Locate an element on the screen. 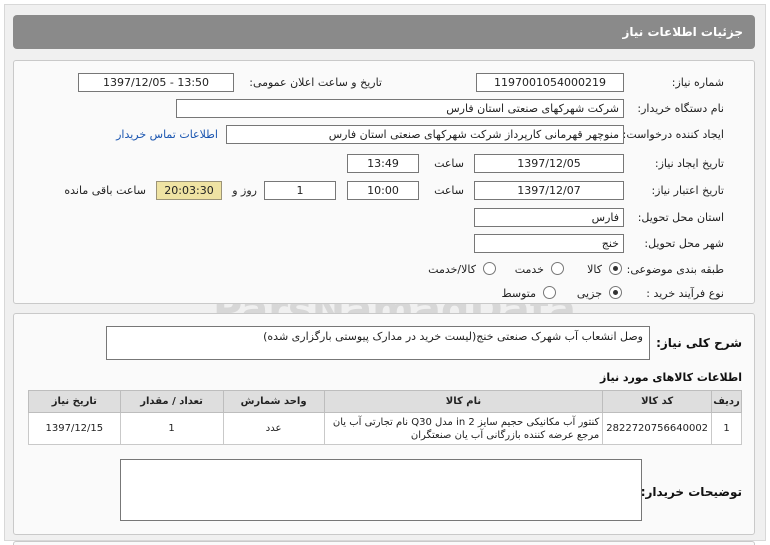 The image size is (770, 545). category-label: طبقه بندی موضوعی: is located at coordinates (675, 269).